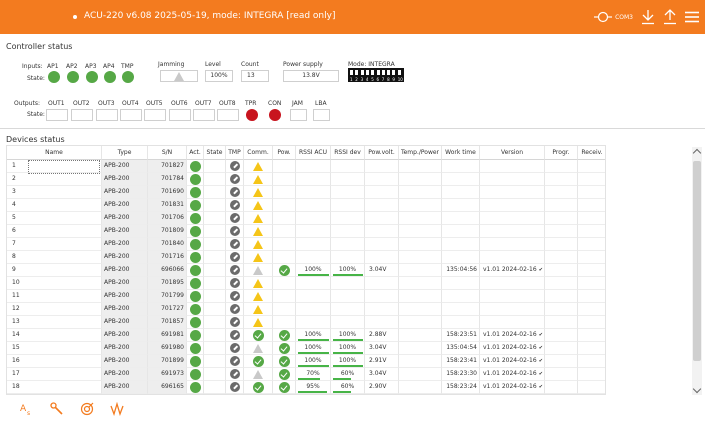 Image resolution: width=705 pixels, height=422 pixels. I want to click on column-header-tmp: TMP, so click(235, 153).